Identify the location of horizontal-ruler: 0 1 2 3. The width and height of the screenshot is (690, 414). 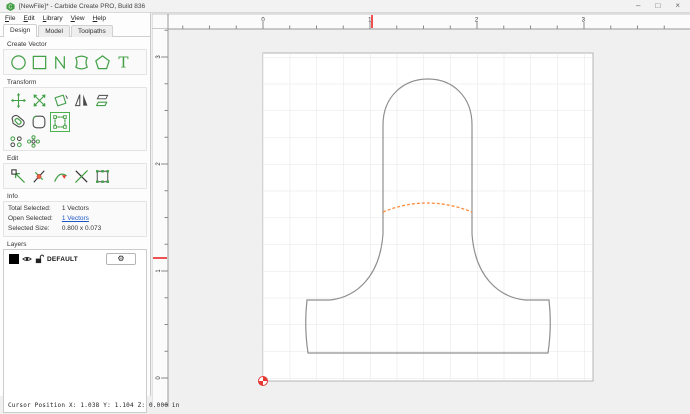
(421, 21).